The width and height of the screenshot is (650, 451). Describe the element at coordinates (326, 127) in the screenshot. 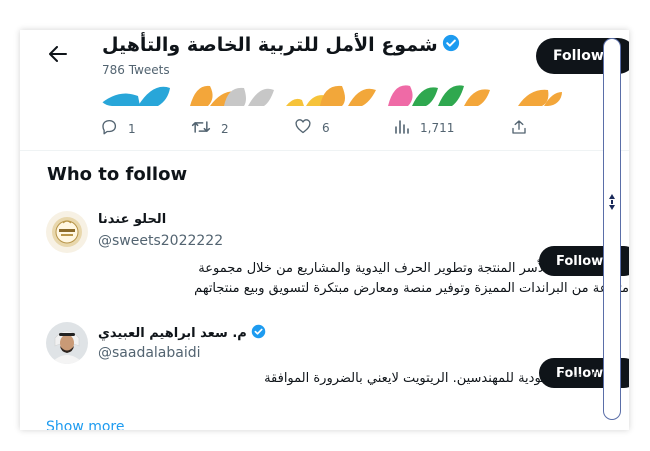

I see `like-count: 6` at that location.